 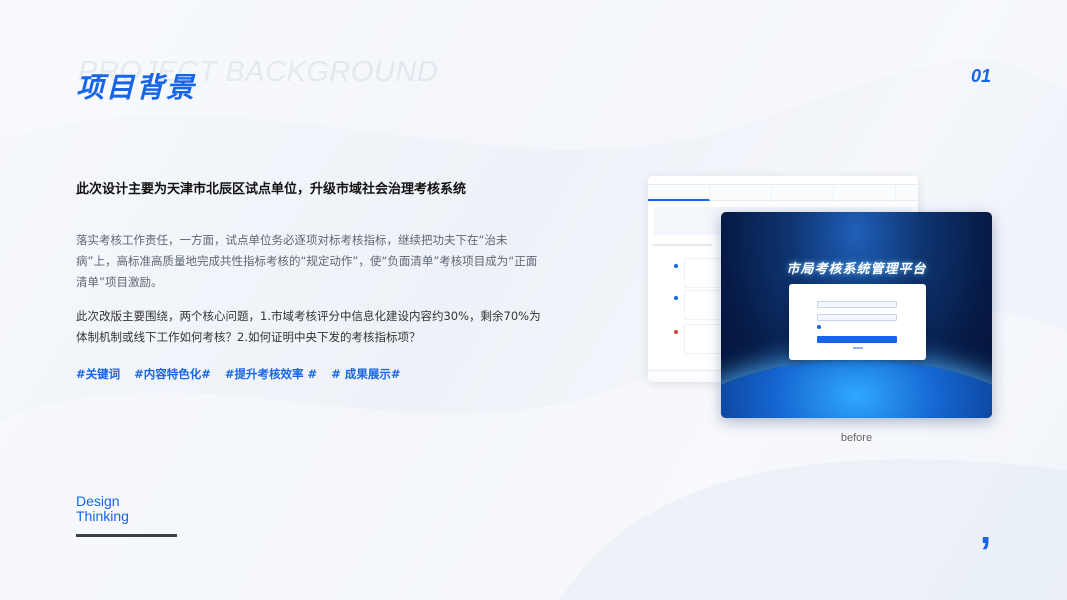 What do you see at coordinates (172, 374) in the screenshot?
I see `tag-content: #内容特色化#` at bounding box center [172, 374].